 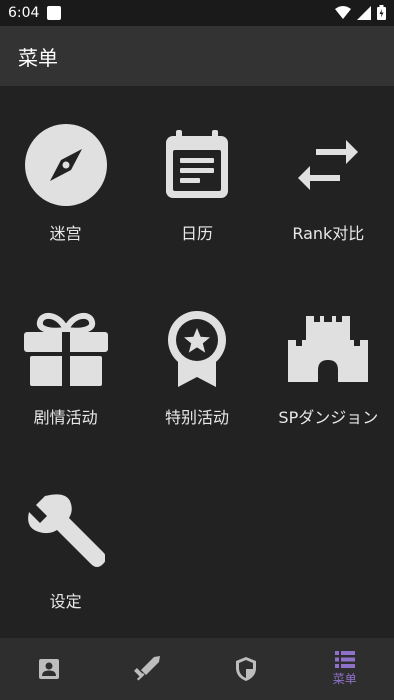 What do you see at coordinates (328, 233) in the screenshot?
I see `menu-item-label: Rank对比` at bounding box center [328, 233].